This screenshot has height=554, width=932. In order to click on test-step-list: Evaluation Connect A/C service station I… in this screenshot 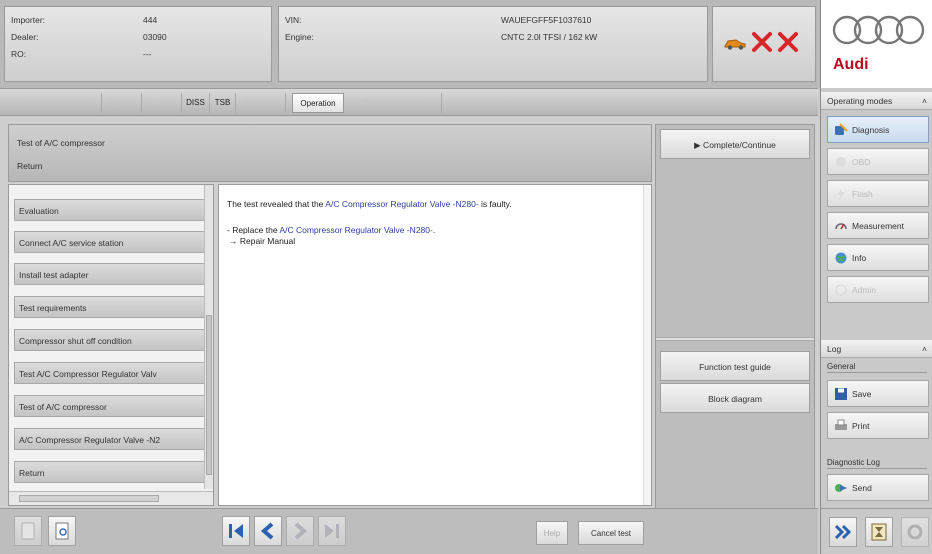, I will do `click(111, 345)`.